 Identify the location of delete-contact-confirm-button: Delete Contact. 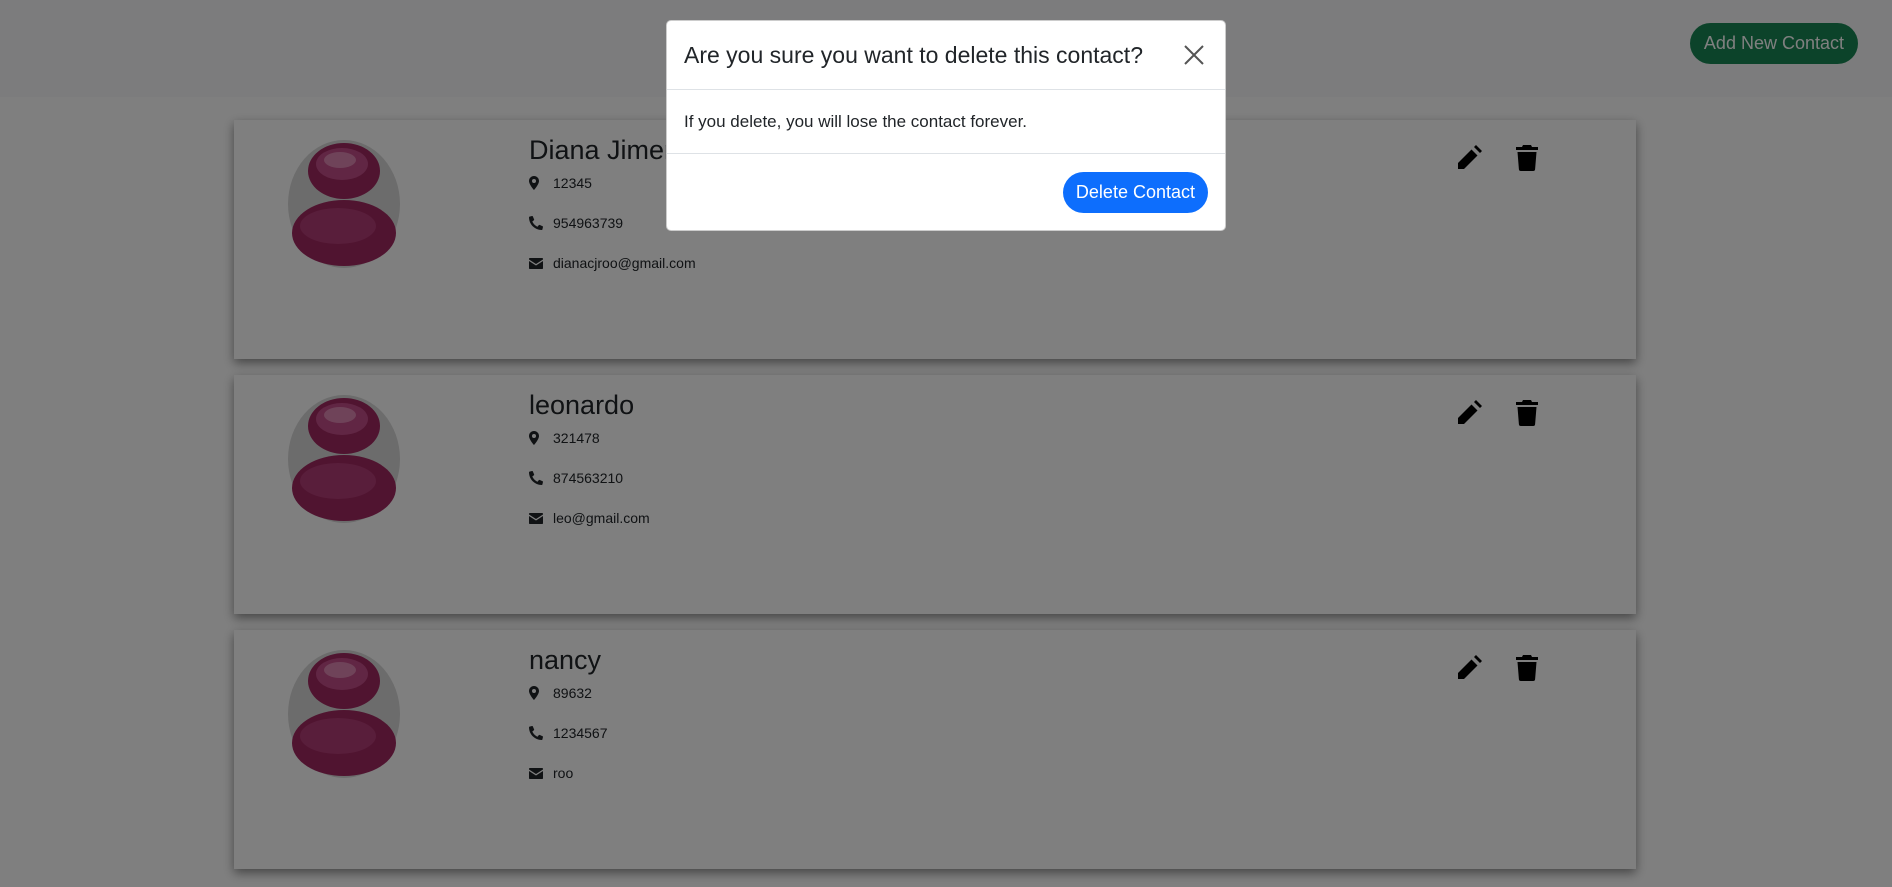
(1135, 192).